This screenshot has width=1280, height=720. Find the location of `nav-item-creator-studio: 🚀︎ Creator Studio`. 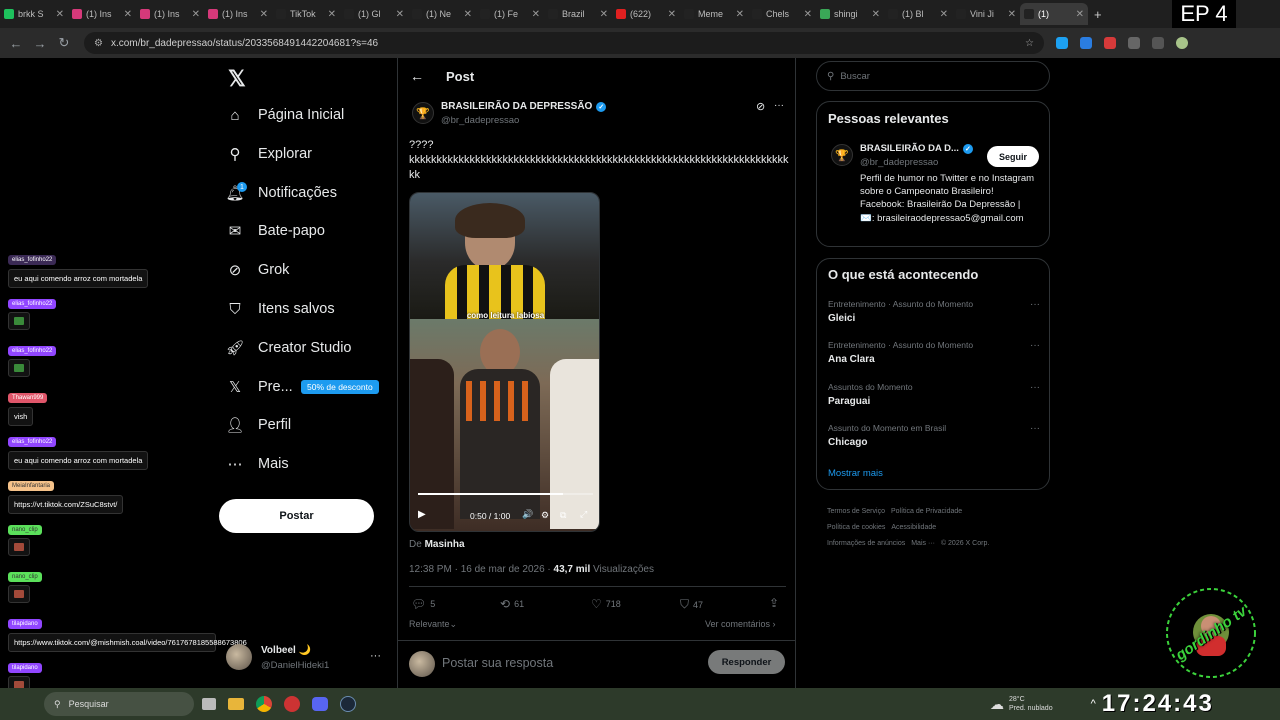

nav-item-creator-studio: 🚀︎ Creator Studio is located at coordinates (288, 348).